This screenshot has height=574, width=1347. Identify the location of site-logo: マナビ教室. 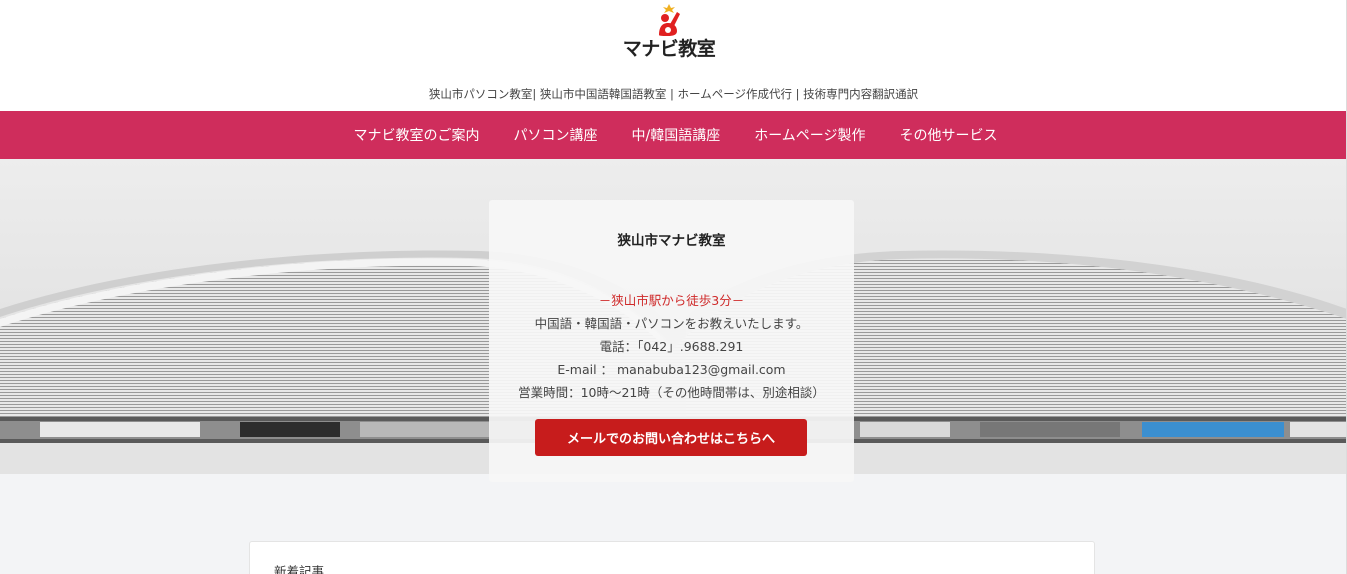
(669, 32).